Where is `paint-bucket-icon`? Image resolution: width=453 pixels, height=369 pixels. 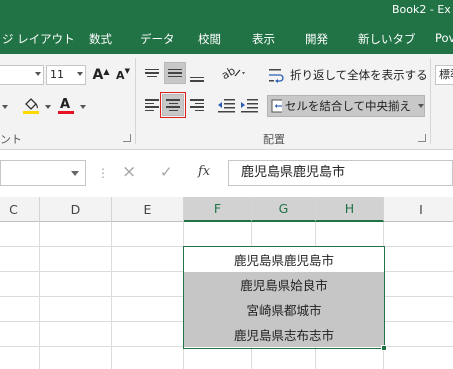 paint-bucket-icon is located at coordinates (31, 106).